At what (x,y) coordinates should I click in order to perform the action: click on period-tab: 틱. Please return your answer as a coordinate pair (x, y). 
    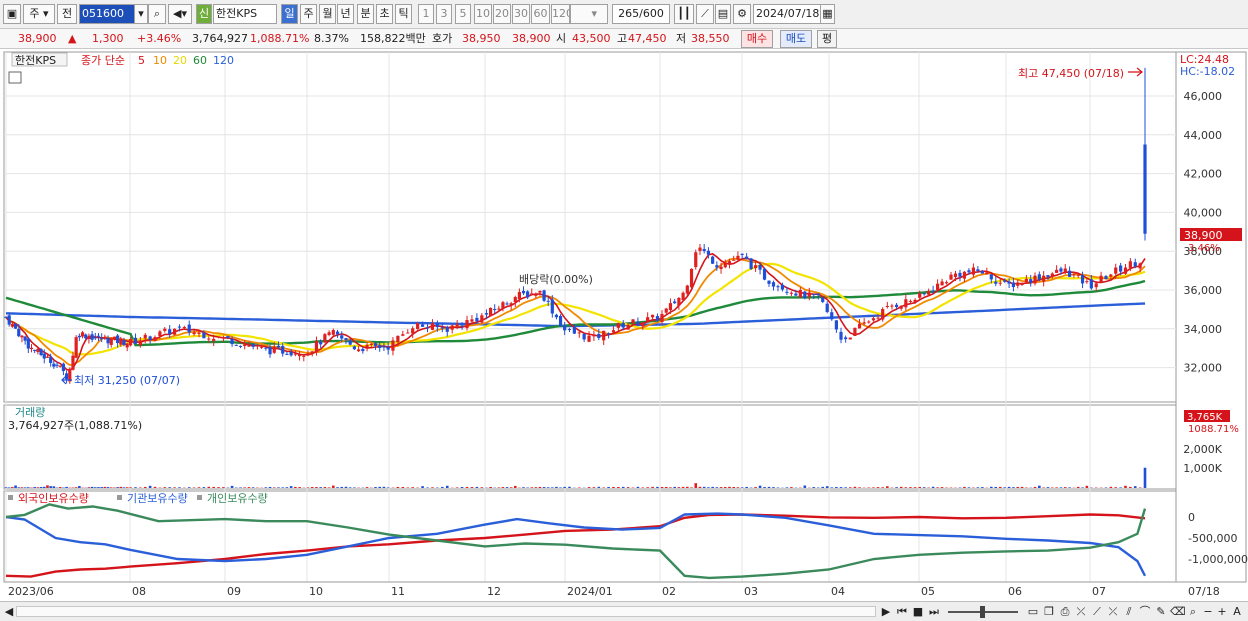
    Looking at the image, I should click on (403, 14).